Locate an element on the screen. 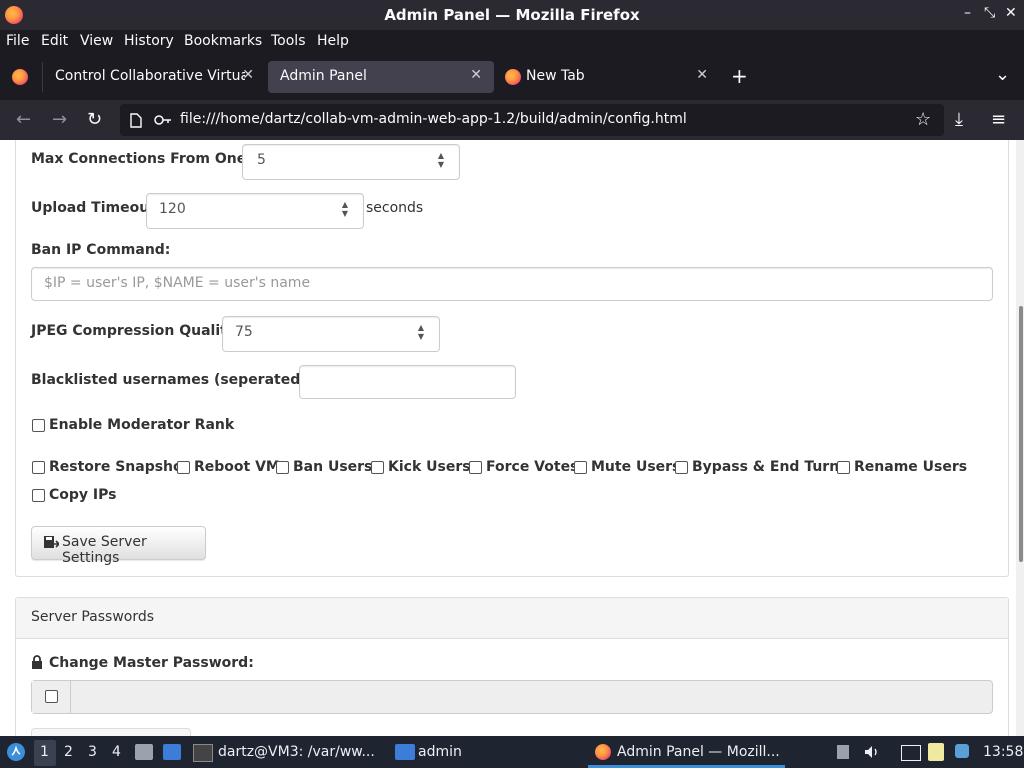  ban-ip-placeholder: $IP = user's IP, $NAME = user's name is located at coordinates (177, 283).